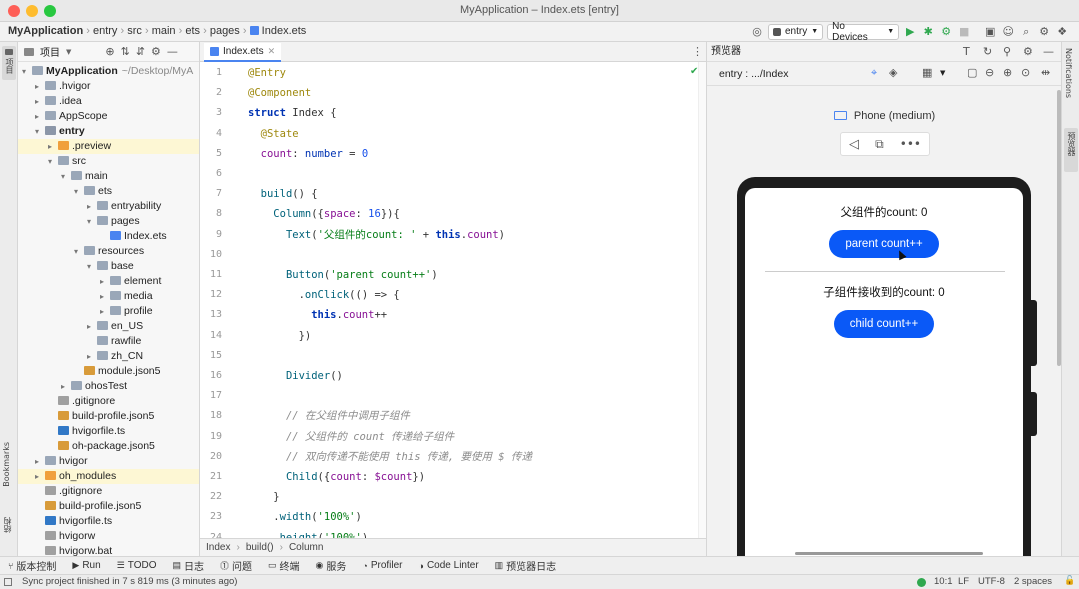 This screenshot has height=589, width=1079. I want to click on tool-window-profiler: ◔ Profiler, so click(382, 565).